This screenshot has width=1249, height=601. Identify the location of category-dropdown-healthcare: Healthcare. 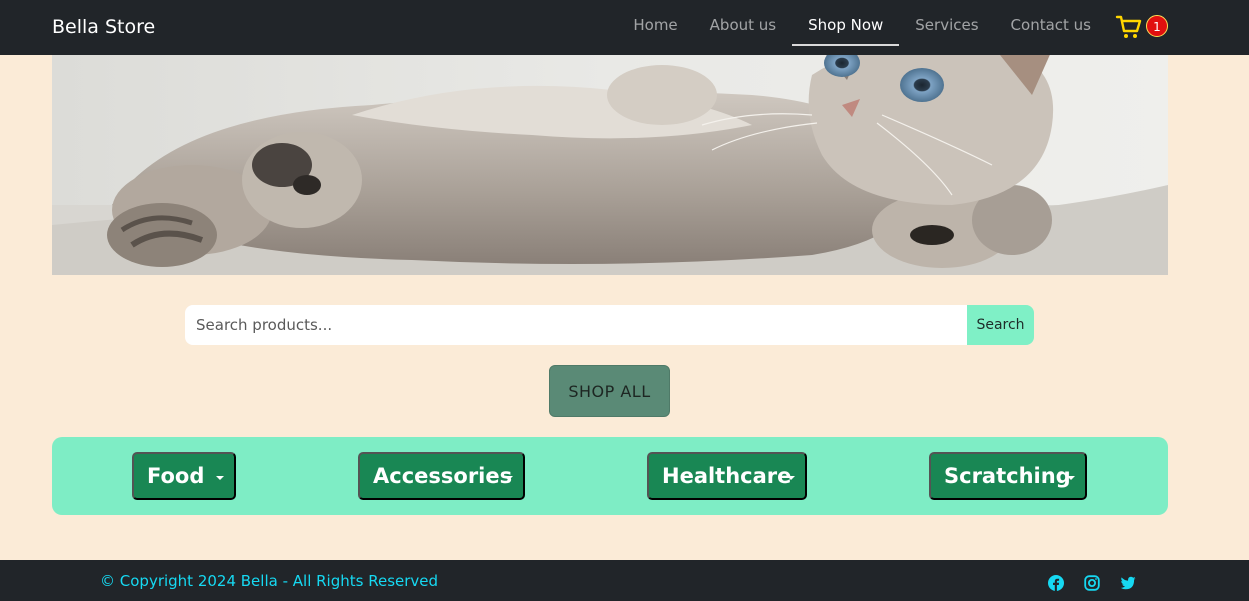
(727, 476).